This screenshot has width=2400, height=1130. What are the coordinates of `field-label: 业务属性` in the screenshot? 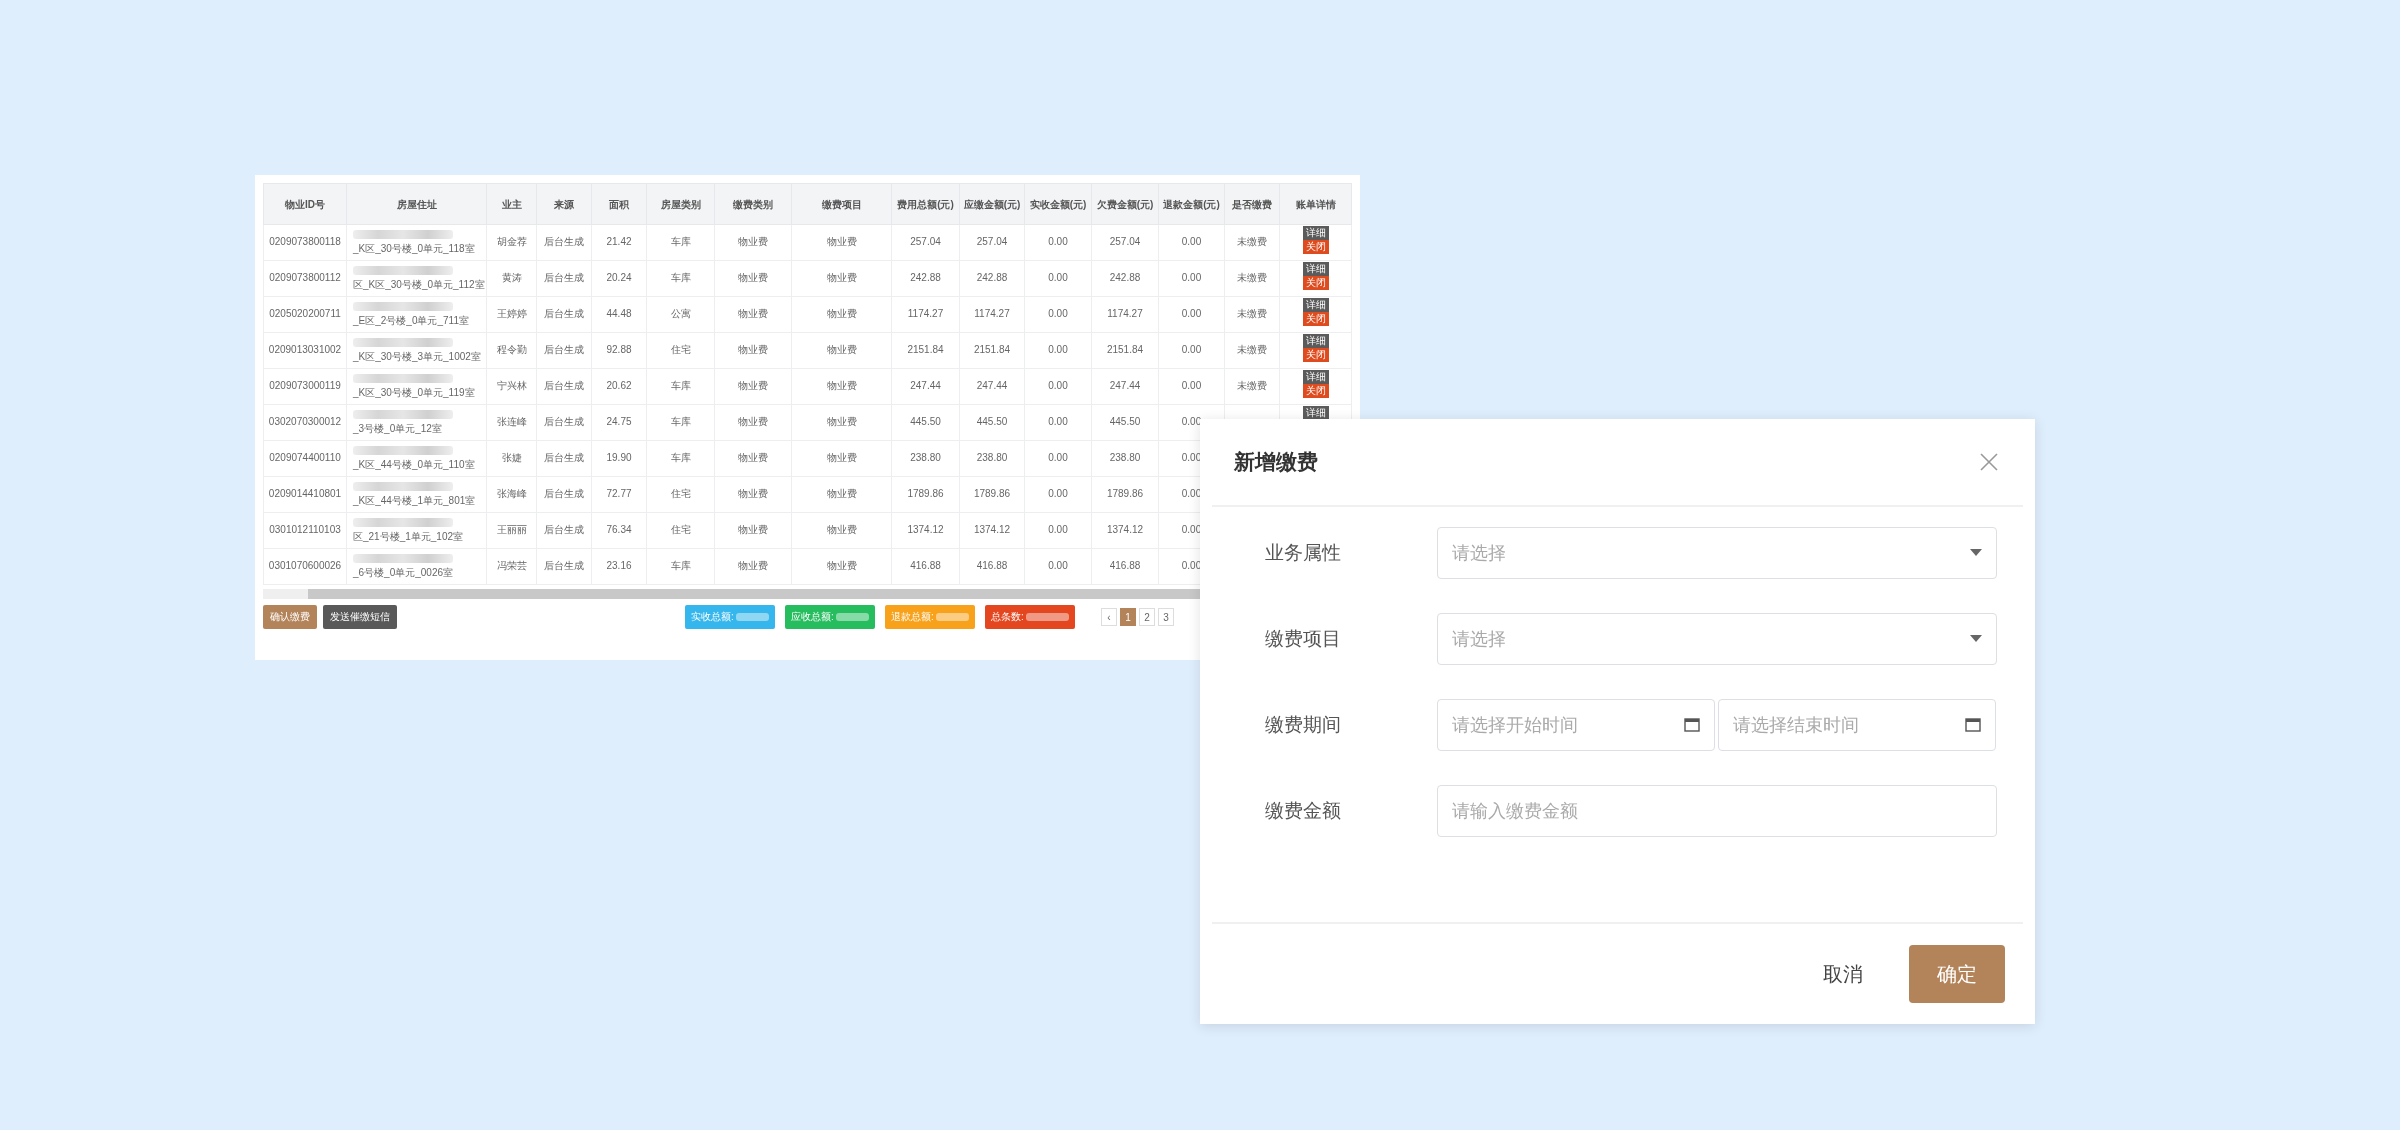 It's located at (1303, 553).